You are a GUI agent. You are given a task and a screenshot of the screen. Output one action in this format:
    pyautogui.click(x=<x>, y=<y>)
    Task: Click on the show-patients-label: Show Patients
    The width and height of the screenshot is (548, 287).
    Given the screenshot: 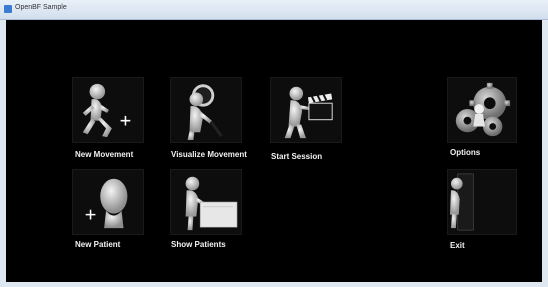 What is the action you would take?
    pyautogui.click(x=198, y=244)
    